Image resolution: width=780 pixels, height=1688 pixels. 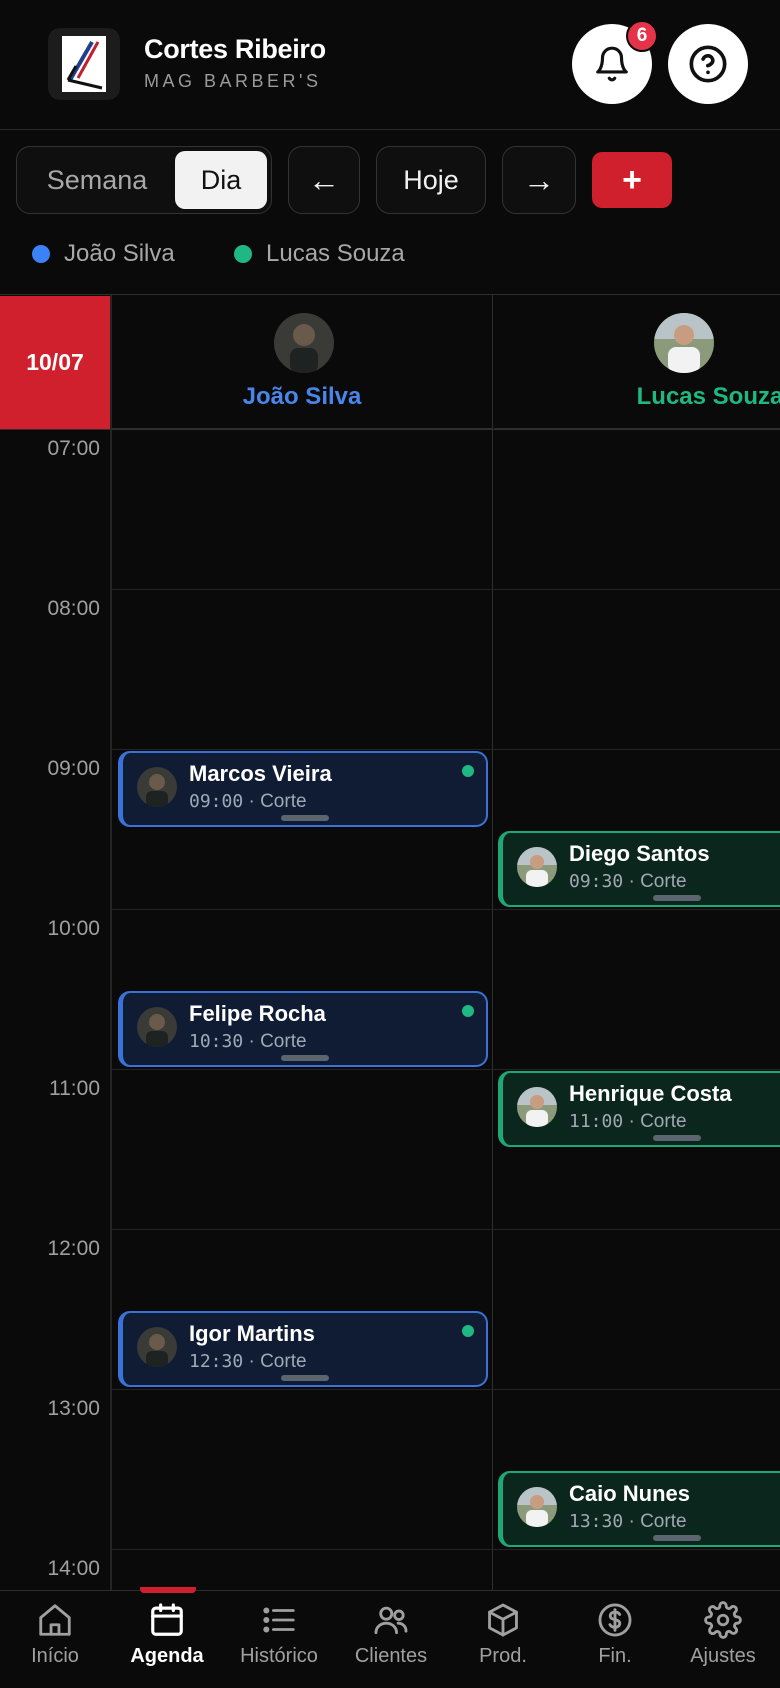 I want to click on legend-item: João Silva, so click(x=103, y=254).